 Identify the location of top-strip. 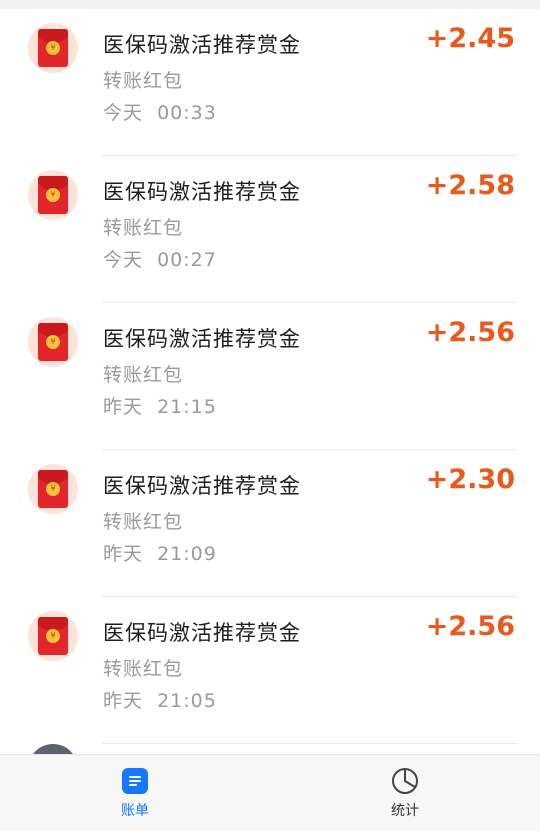
(270, 4).